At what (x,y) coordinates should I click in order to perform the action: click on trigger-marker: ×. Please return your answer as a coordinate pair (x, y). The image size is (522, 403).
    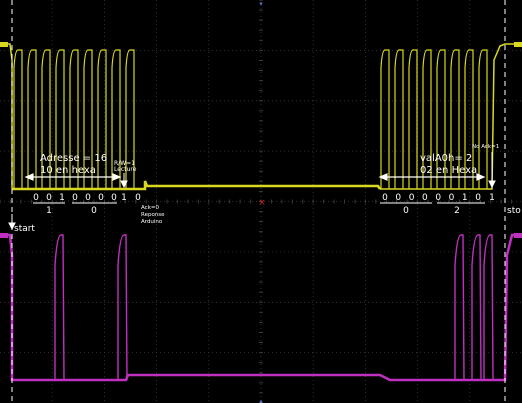
    Looking at the image, I should click on (262, 203).